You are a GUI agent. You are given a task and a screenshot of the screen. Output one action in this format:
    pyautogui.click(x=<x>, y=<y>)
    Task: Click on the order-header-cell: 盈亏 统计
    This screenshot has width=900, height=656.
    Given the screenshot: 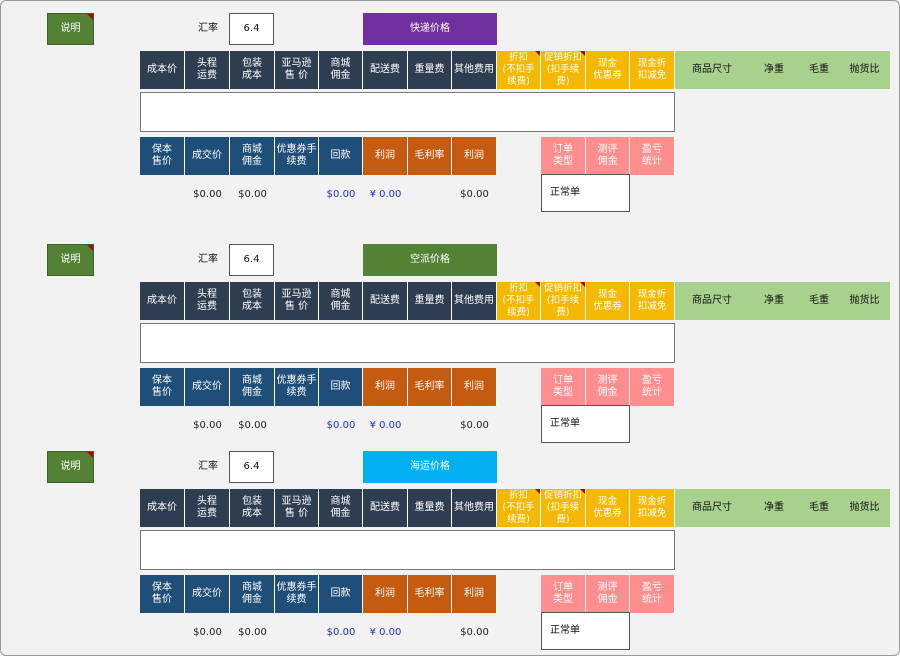 What is the action you would take?
    pyautogui.click(x=652, y=387)
    